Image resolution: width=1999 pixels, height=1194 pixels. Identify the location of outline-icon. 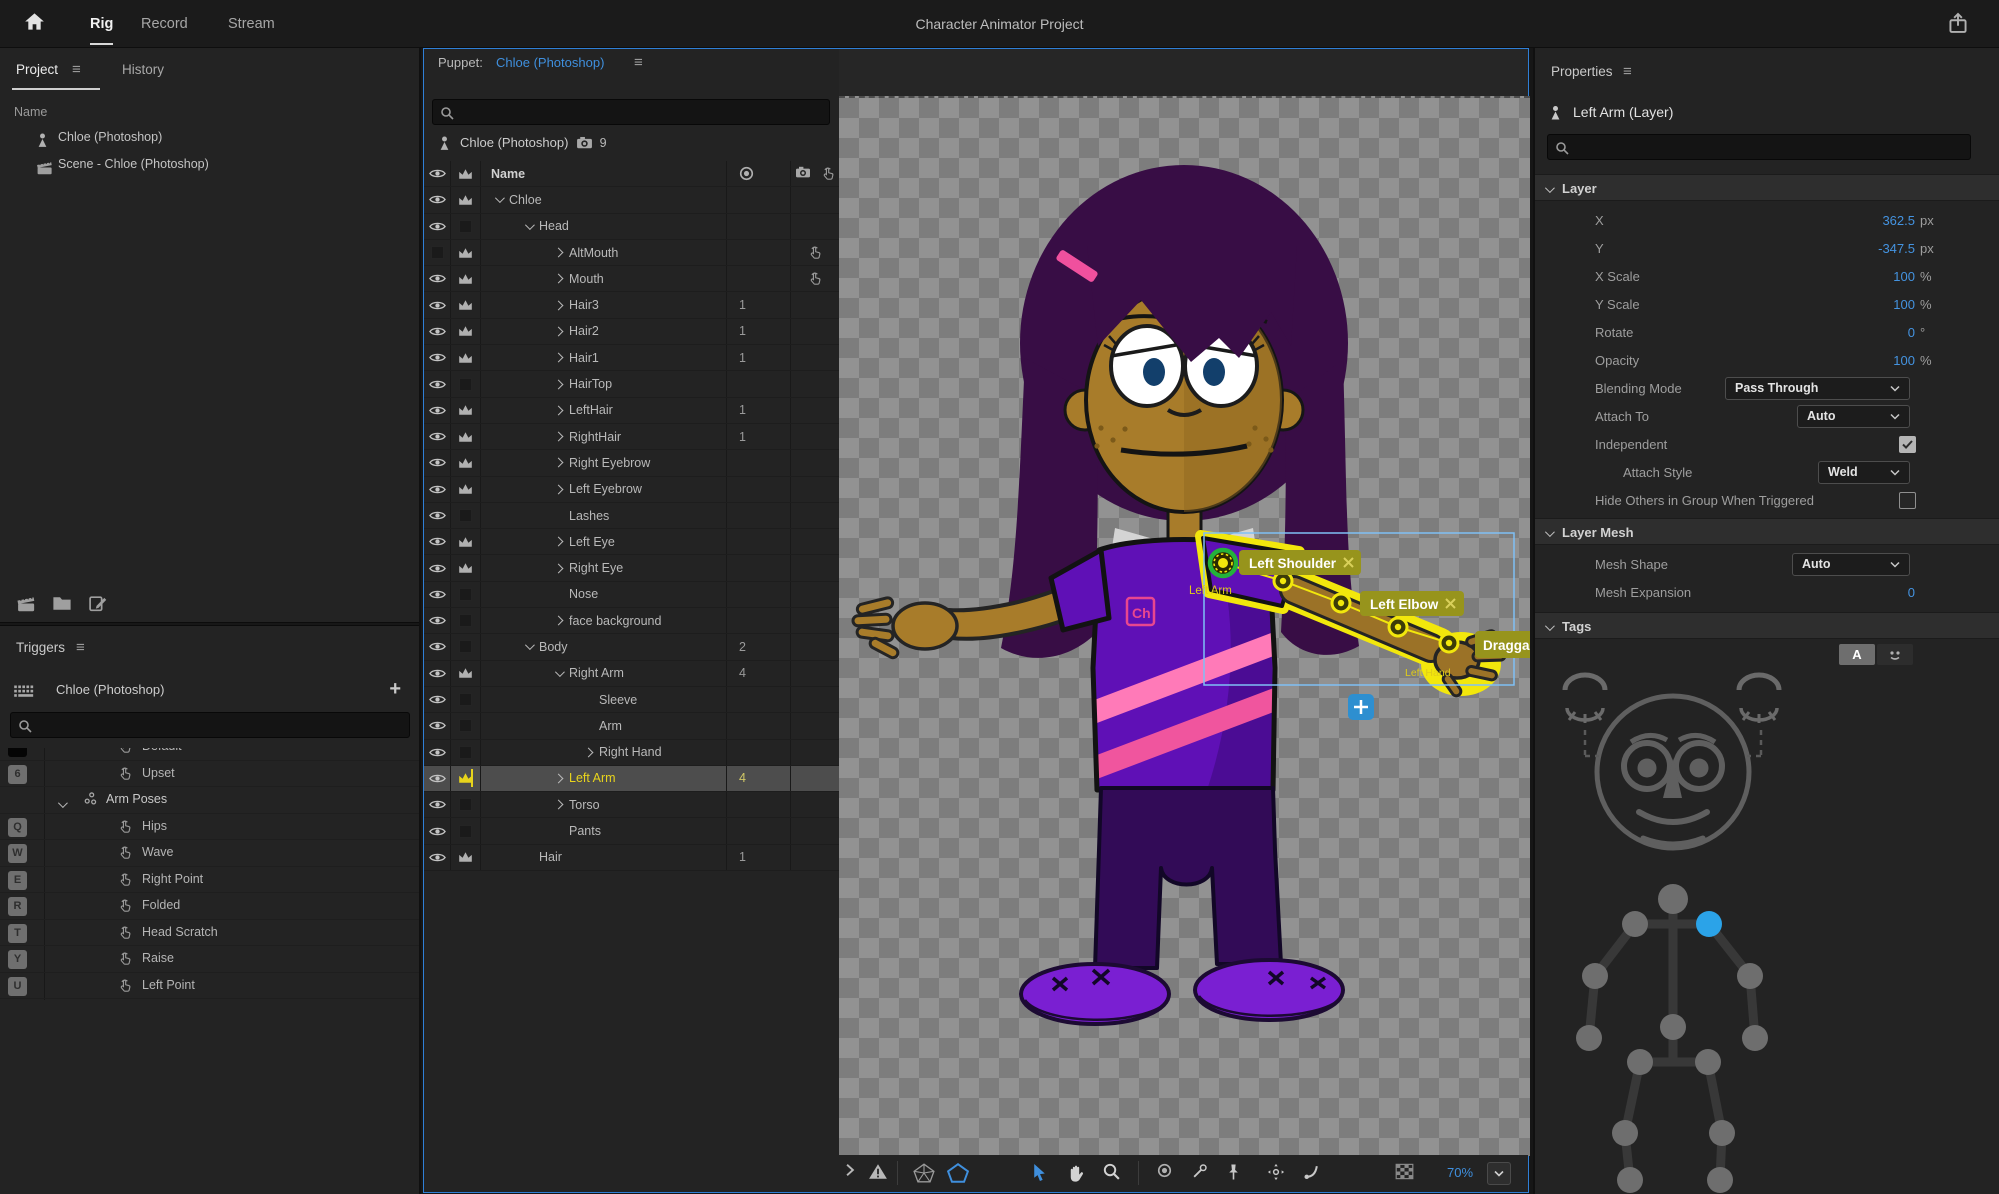
(958, 1174).